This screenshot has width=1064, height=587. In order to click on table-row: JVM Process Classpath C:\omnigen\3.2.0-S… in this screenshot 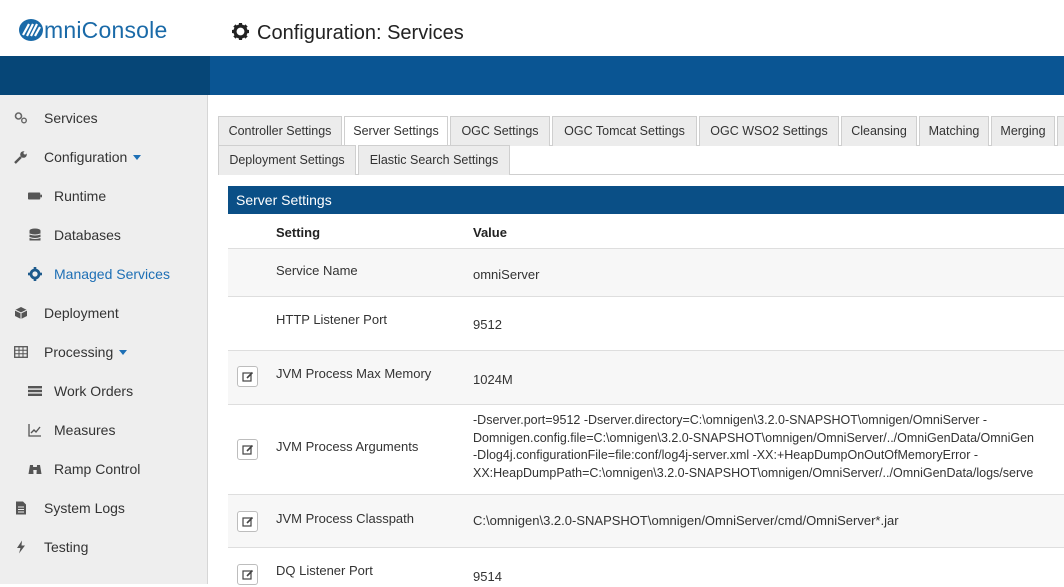, I will do `click(646, 520)`.